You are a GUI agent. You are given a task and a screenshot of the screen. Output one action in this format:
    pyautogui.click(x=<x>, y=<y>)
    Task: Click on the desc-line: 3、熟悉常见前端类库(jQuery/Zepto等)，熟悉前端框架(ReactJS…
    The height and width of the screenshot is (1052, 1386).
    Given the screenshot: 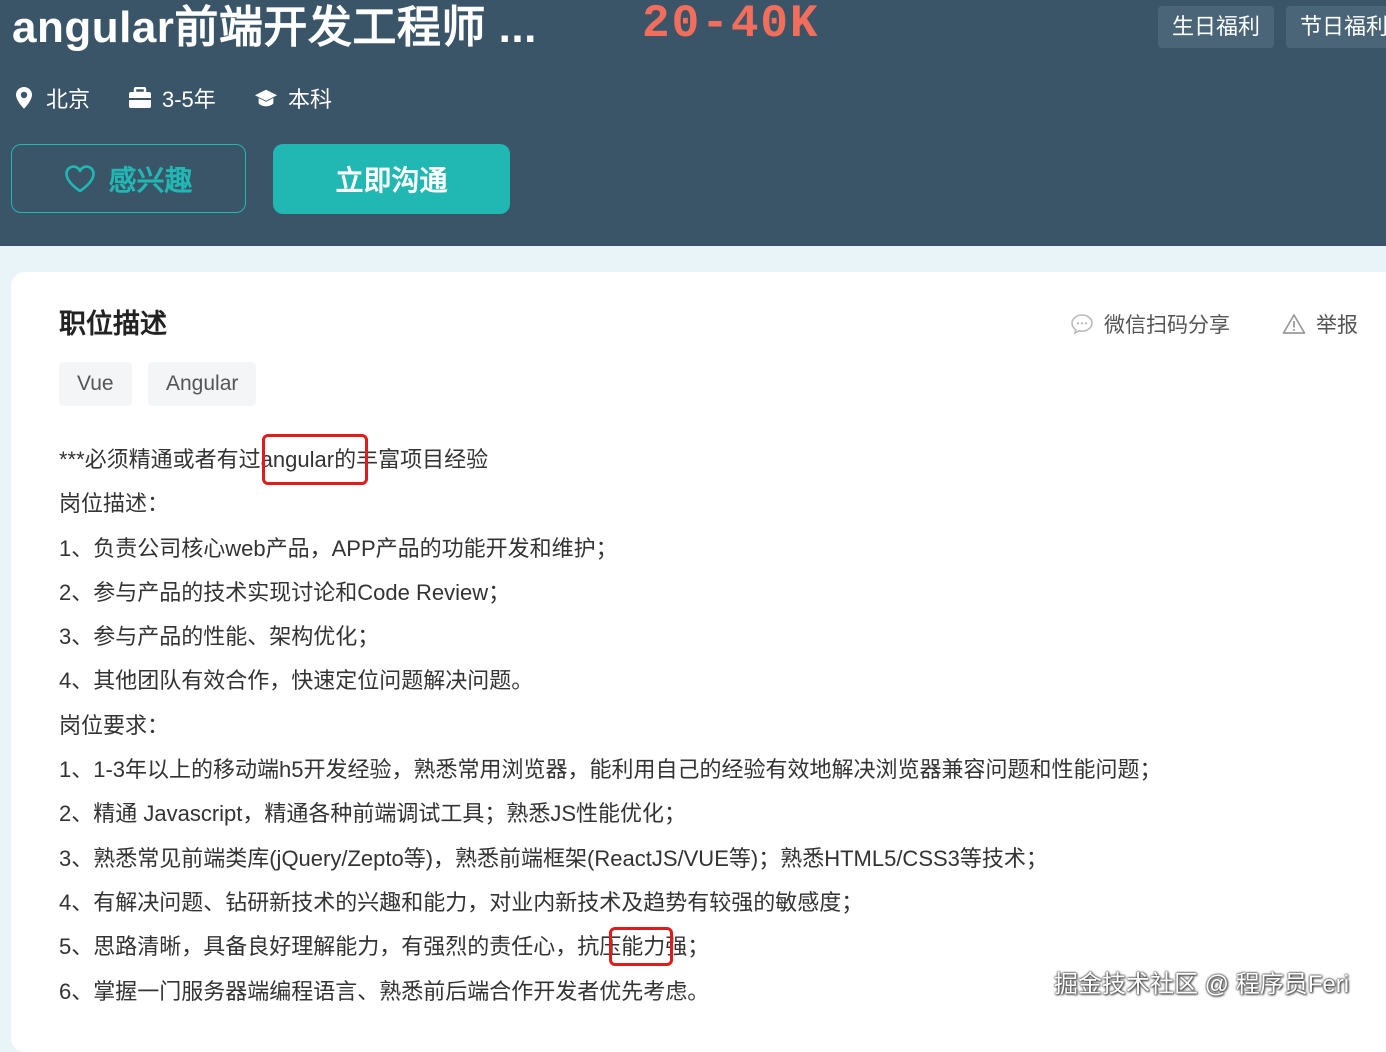 What is the action you would take?
    pyautogui.click(x=553, y=858)
    